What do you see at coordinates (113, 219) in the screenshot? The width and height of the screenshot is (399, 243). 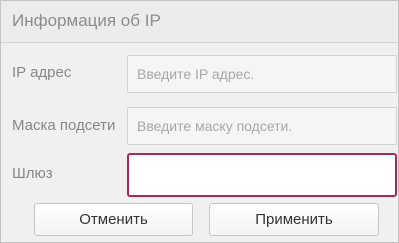 I see `cancel-button: Отменить` at bounding box center [113, 219].